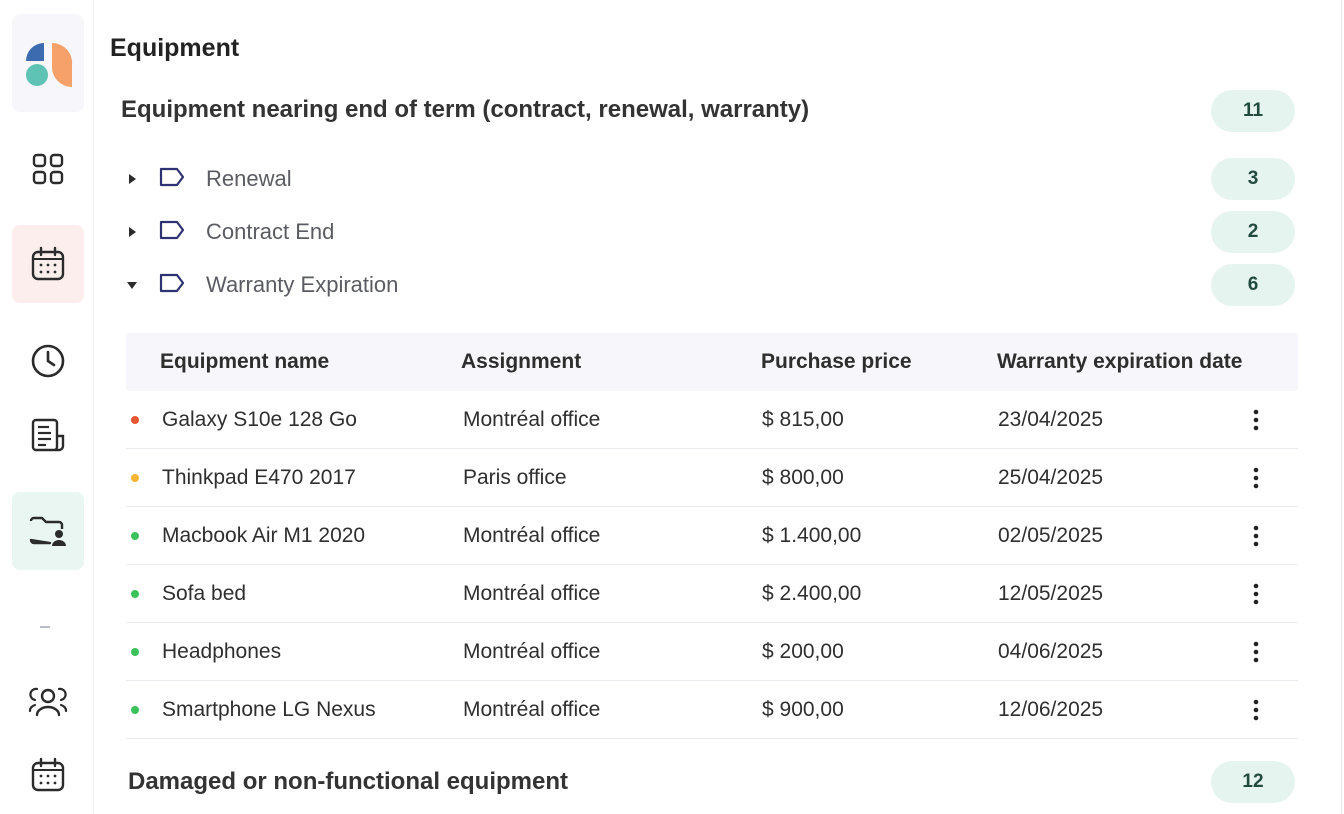  What do you see at coordinates (270, 231) in the screenshot?
I see `category-label: Contract End` at bounding box center [270, 231].